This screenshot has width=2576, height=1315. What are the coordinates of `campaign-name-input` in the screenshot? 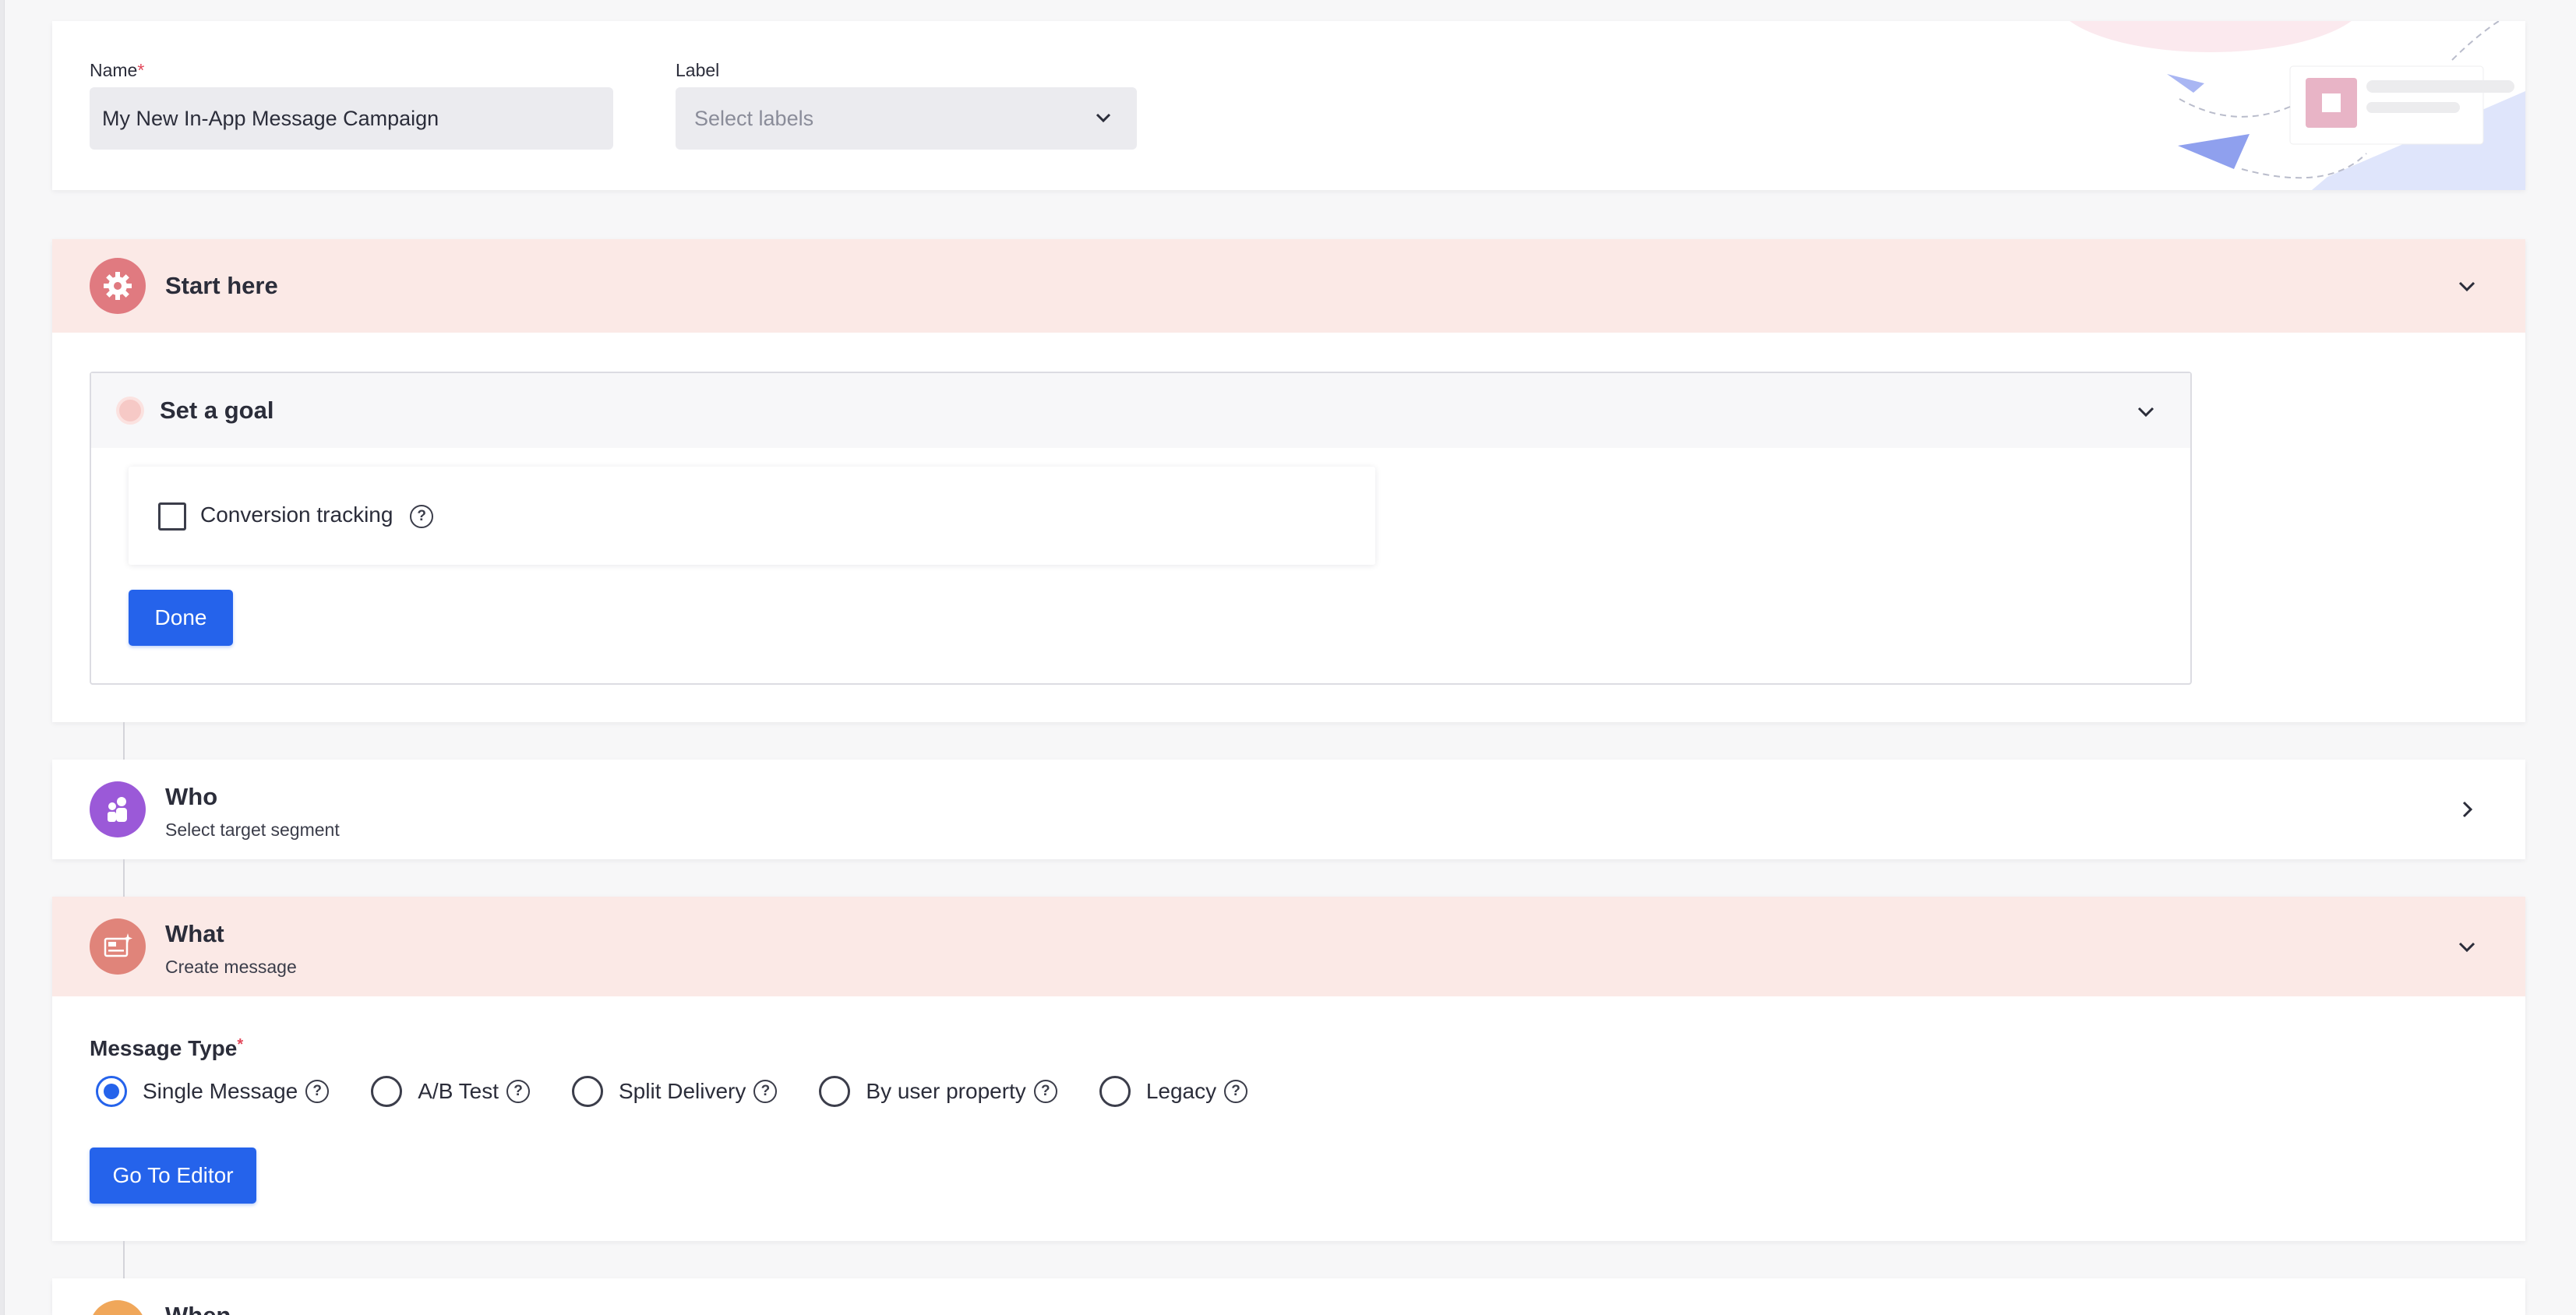 It's located at (351, 118).